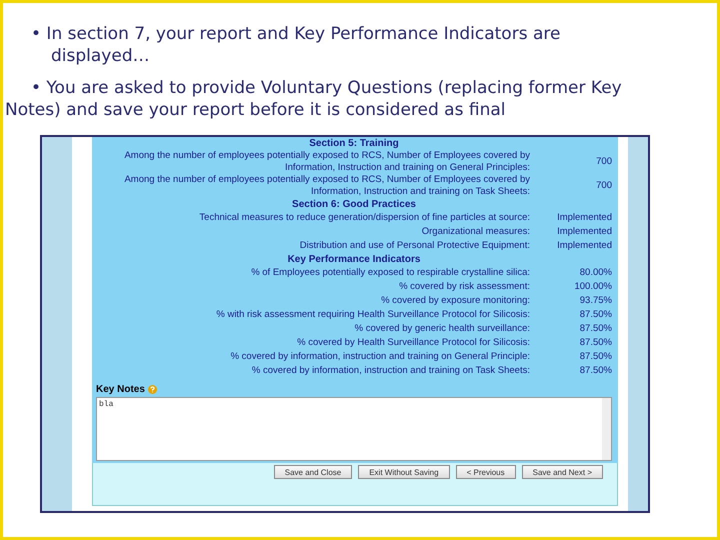 Image resolution: width=720 pixels, height=540 pixels. What do you see at coordinates (152, 389) in the screenshot?
I see `help-icon` at bounding box center [152, 389].